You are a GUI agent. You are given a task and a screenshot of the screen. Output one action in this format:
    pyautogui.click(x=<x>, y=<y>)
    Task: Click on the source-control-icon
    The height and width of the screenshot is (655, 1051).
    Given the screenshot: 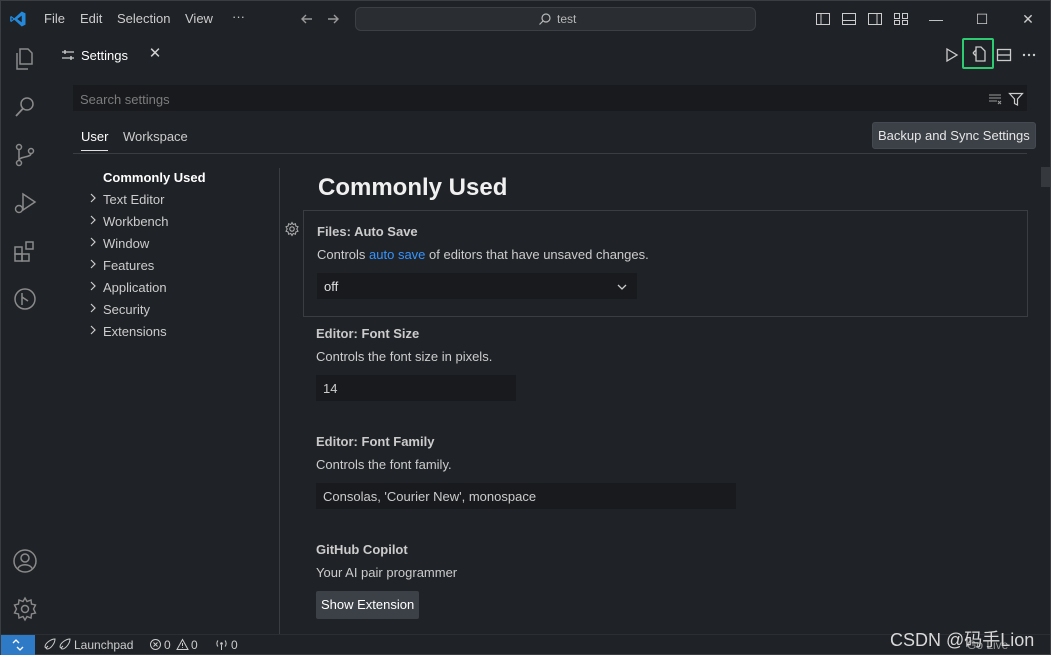 What is the action you would take?
    pyautogui.click(x=25, y=155)
    